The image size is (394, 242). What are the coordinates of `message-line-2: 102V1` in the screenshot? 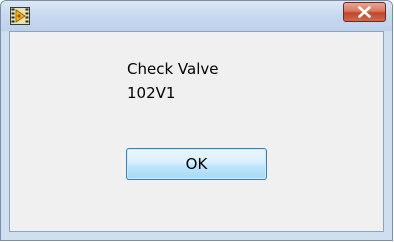 It's located at (151, 93).